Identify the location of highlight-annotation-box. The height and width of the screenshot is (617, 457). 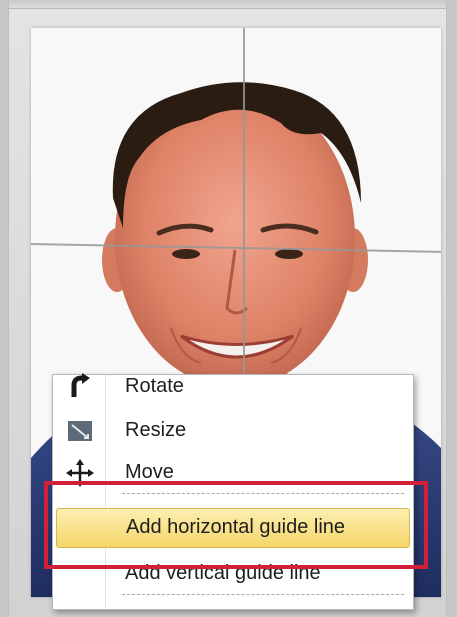
(236, 525).